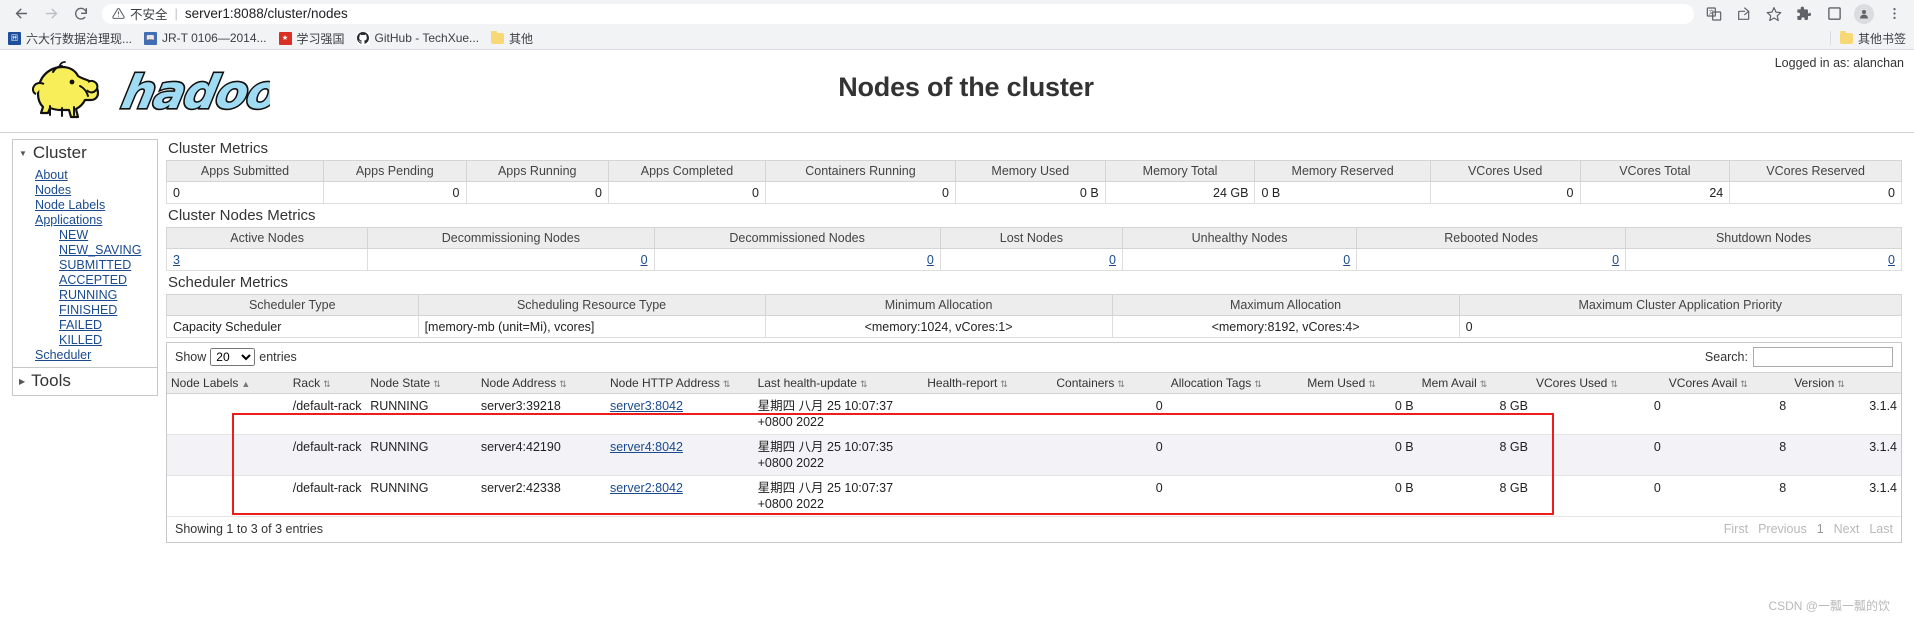  What do you see at coordinates (1598, 455) in the screenshot?
I see `cell-vcores-used: 0` at bounding box center [1598, 455].